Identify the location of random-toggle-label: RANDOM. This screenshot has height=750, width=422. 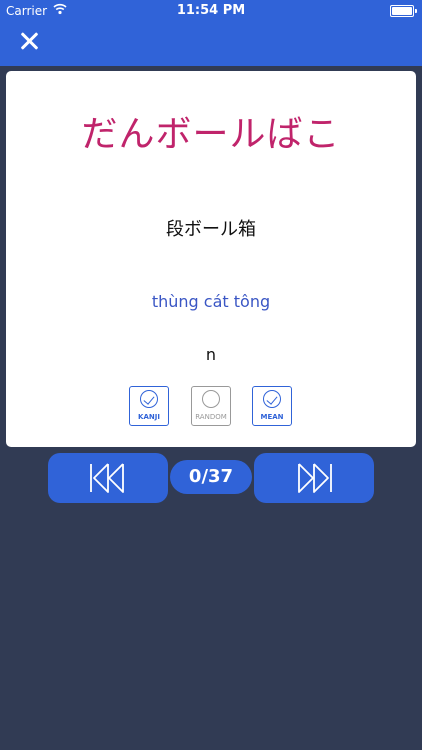
(211, 417).